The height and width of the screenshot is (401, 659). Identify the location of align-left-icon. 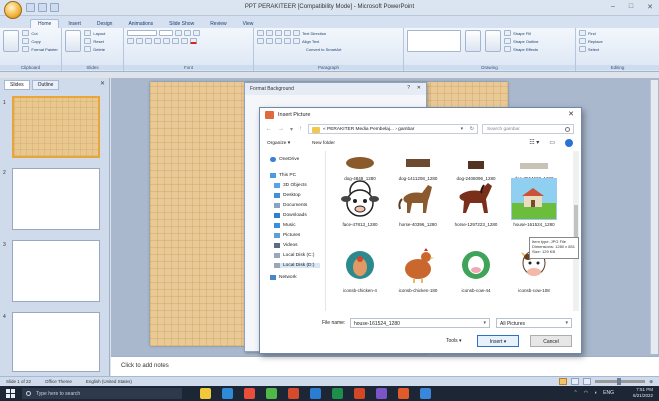
(260, 41).